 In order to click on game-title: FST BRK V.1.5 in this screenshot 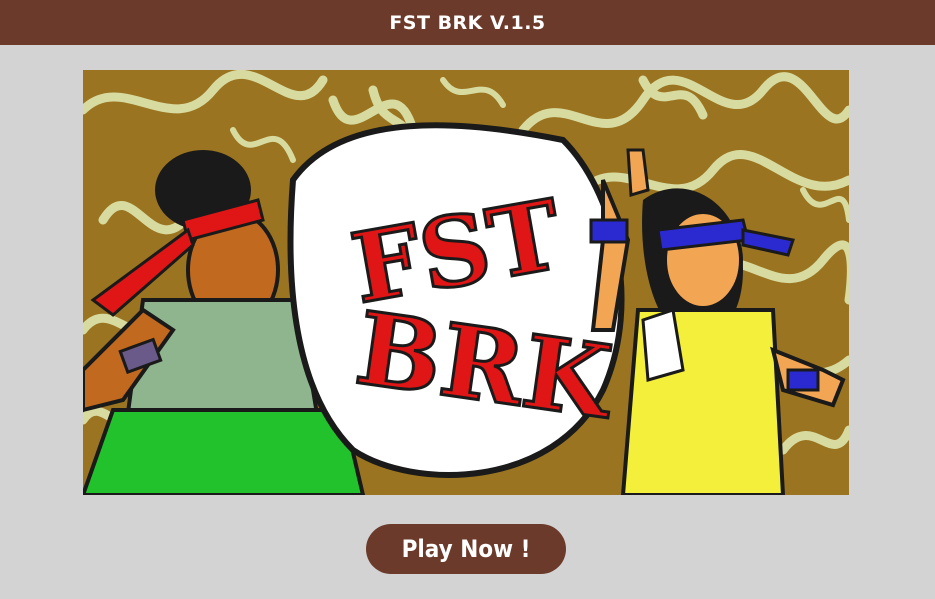, I will do `click(467, 22)`.